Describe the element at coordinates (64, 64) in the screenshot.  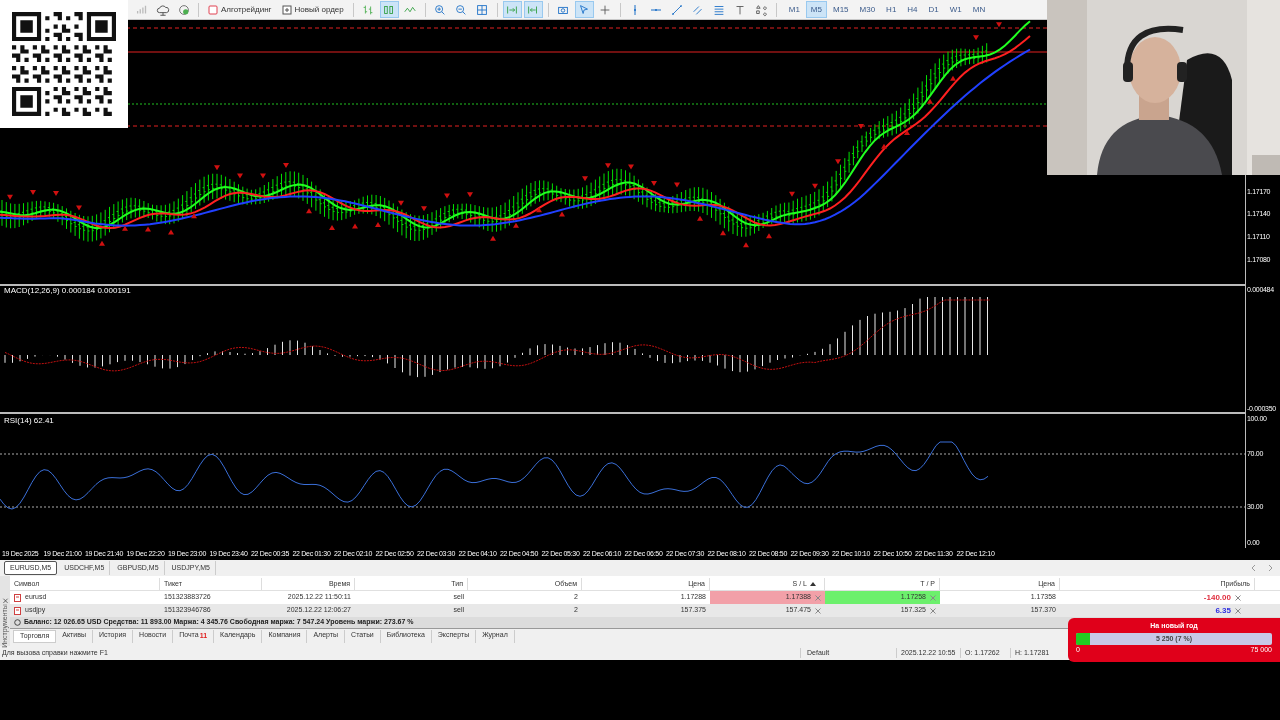
I see `qr-code-icon` at that location.